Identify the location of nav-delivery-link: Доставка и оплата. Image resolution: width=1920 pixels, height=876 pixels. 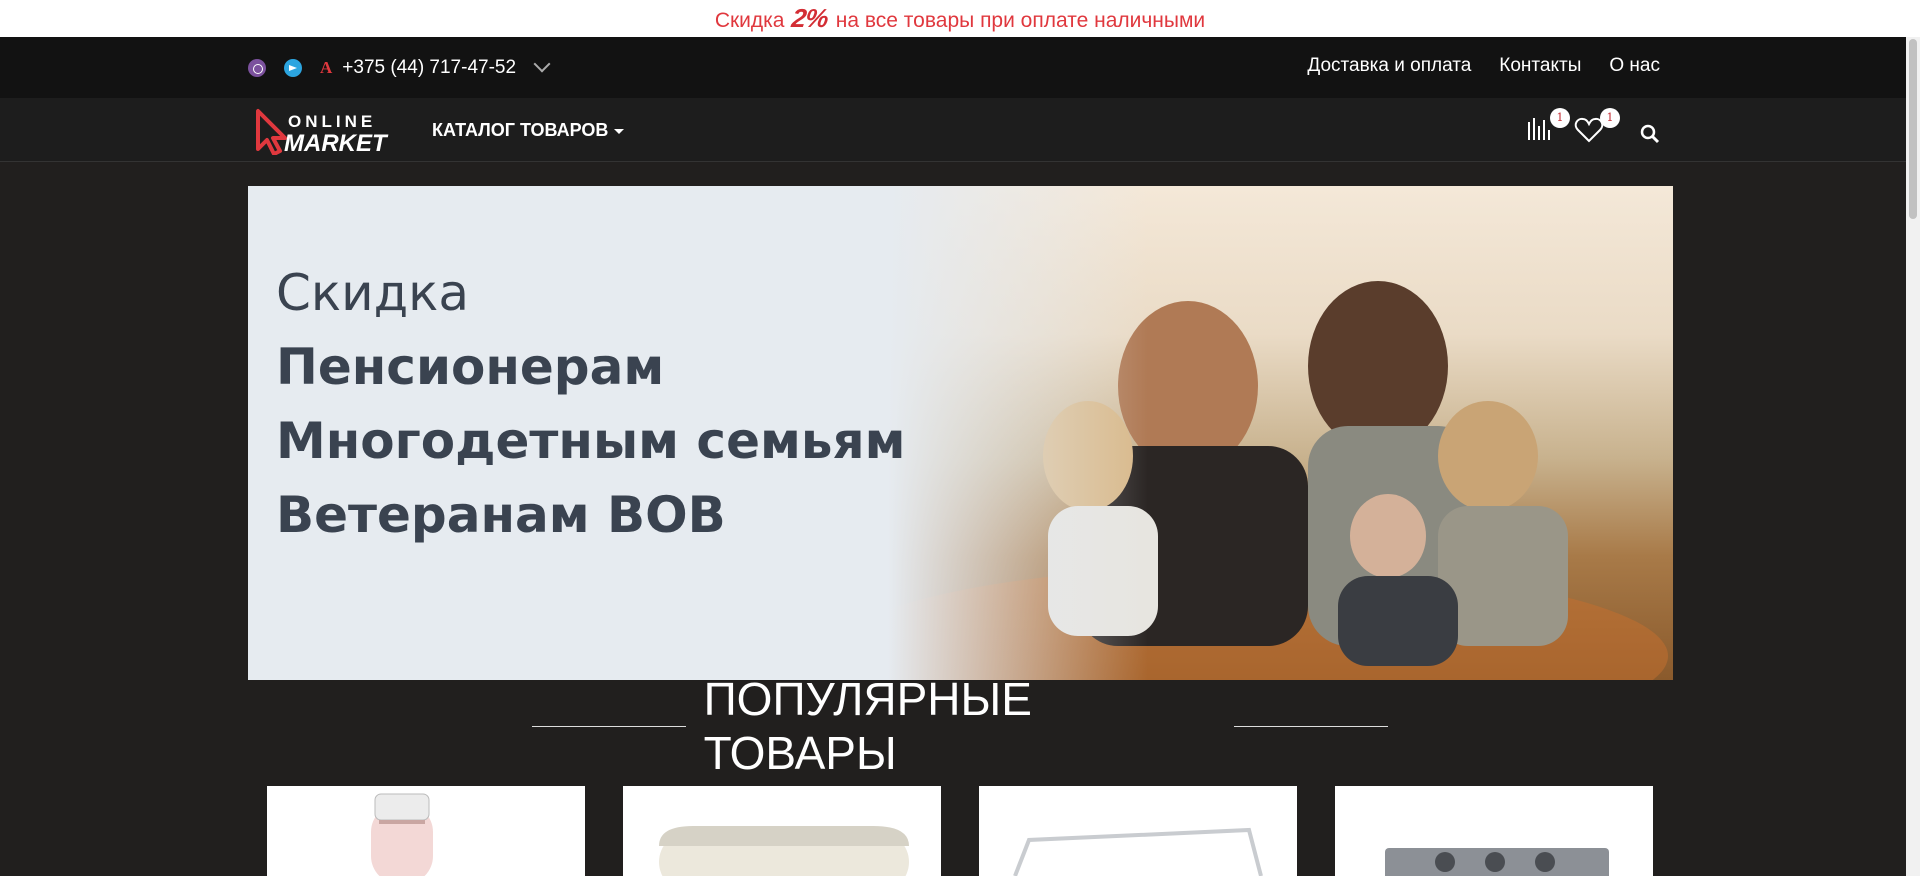
(1389, 66).